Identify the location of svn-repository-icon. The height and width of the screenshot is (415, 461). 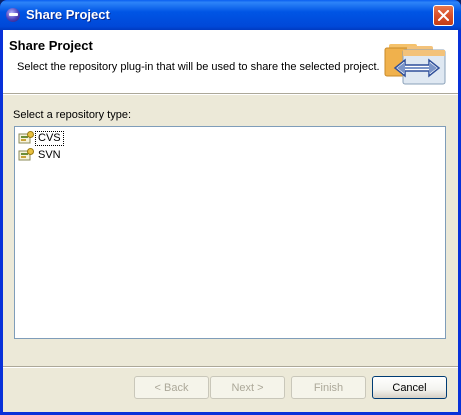
(26, 154).